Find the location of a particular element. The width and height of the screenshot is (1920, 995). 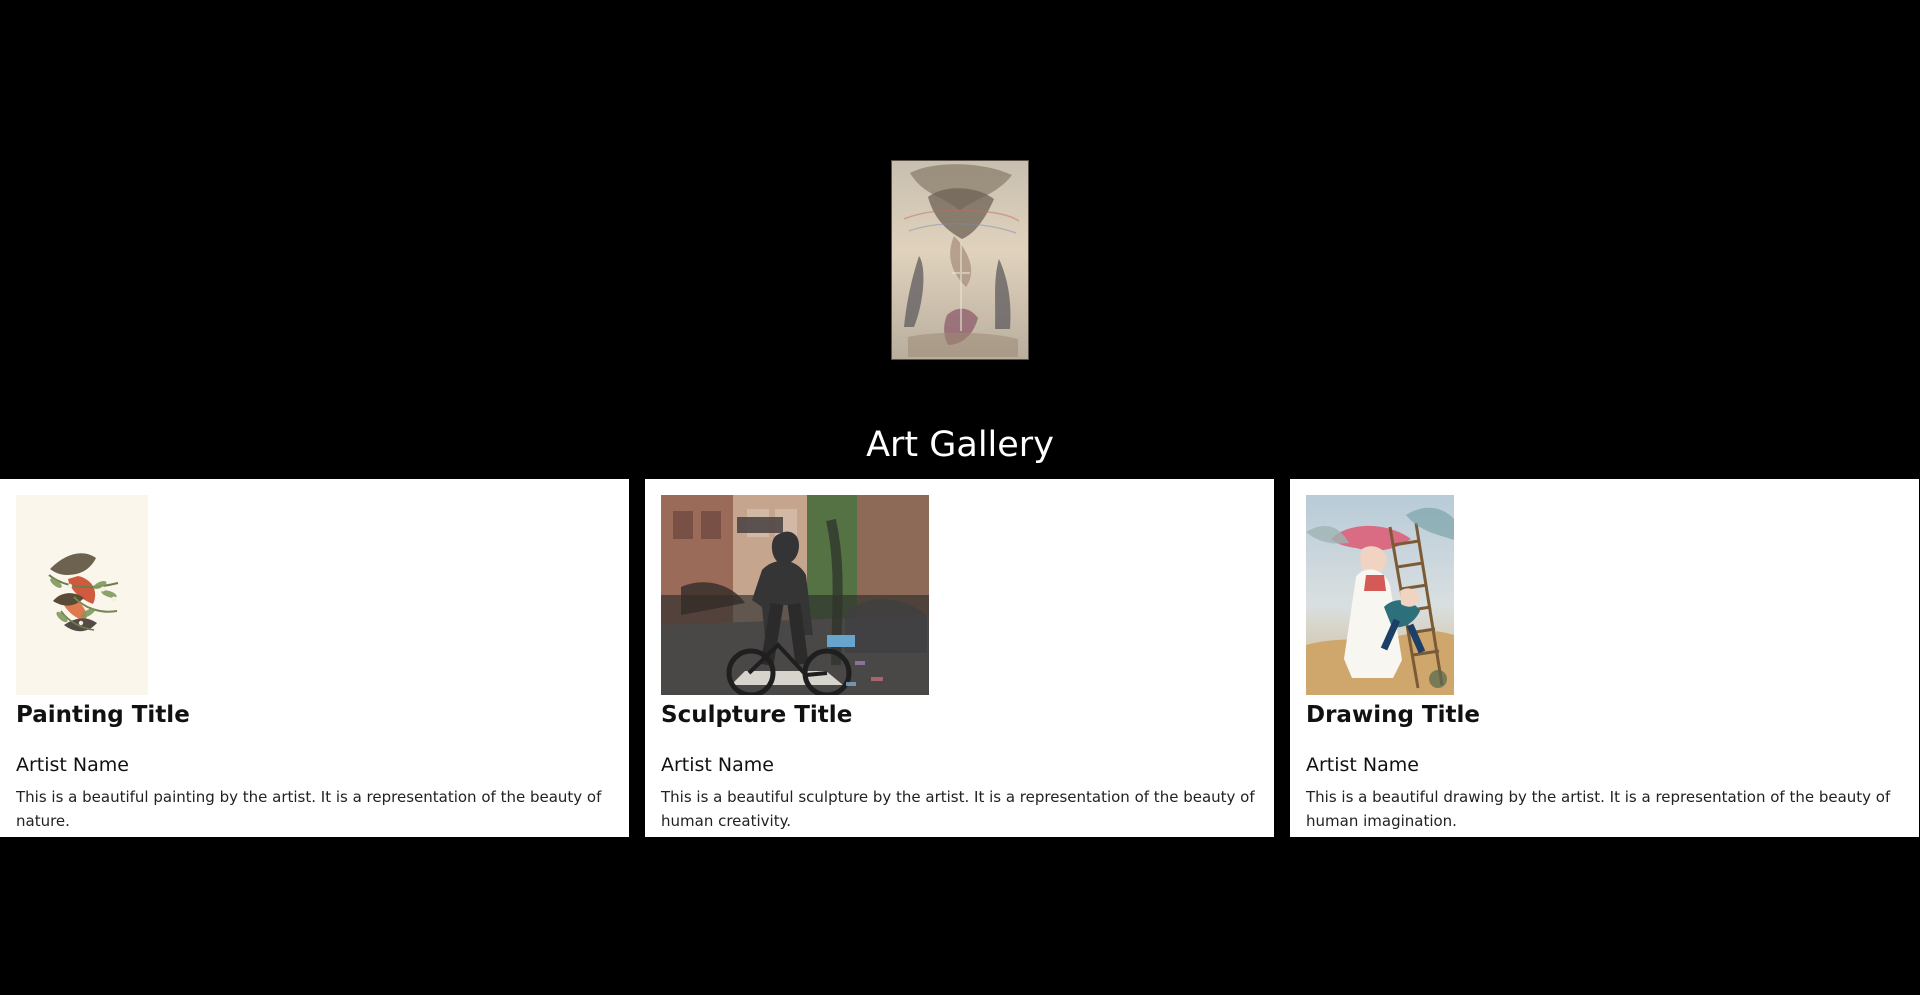

sculpture-artist-name: Artist Name is located at coordinates (717, 765).